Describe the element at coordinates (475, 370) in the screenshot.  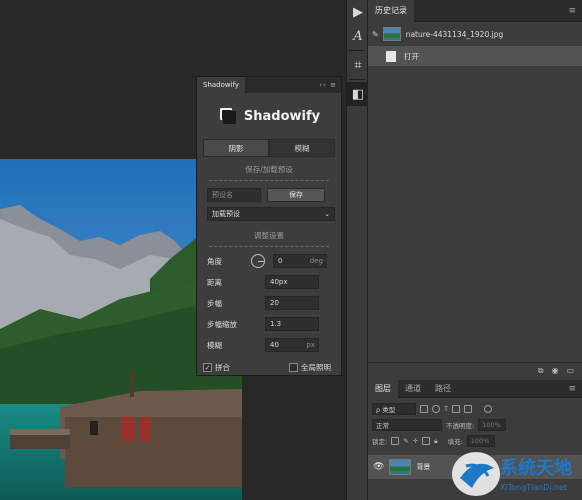
I see `history-footer: ⧉ ◉ ▭` at that location.